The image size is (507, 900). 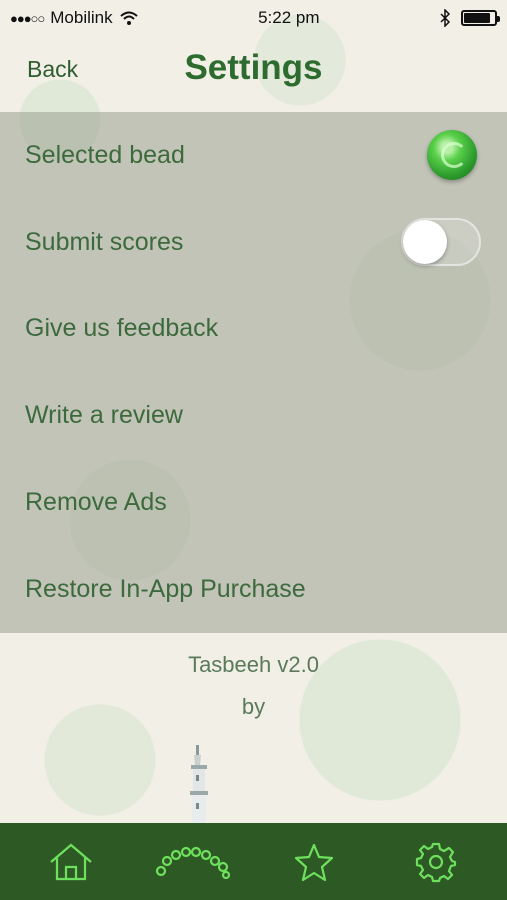 I want to click on tab-bar, so click(x=253, y=861).